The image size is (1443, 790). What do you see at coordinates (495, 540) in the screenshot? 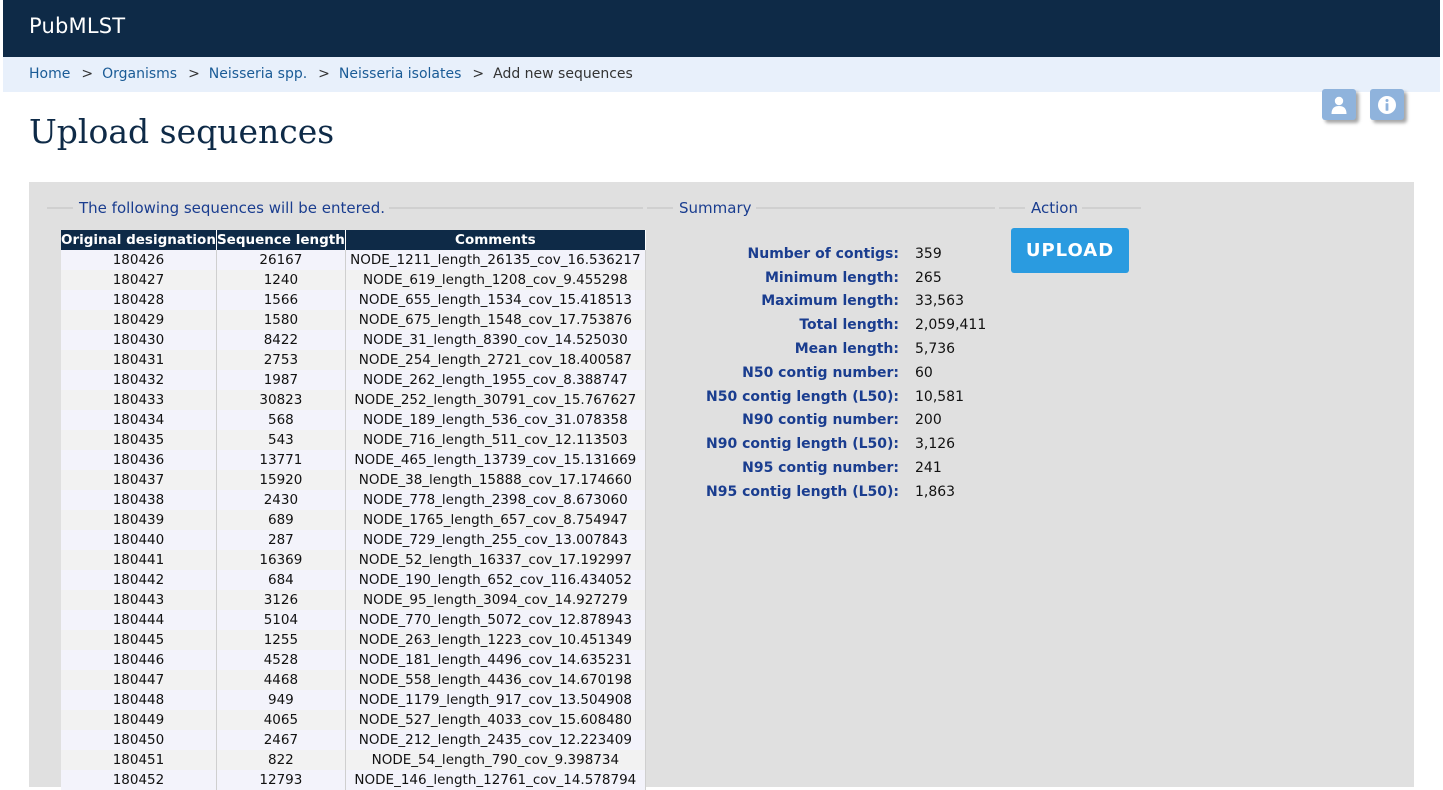
I see `cell-comment: NODE_729_length_255_cov_13.007843` at bounding box center [495, 540].